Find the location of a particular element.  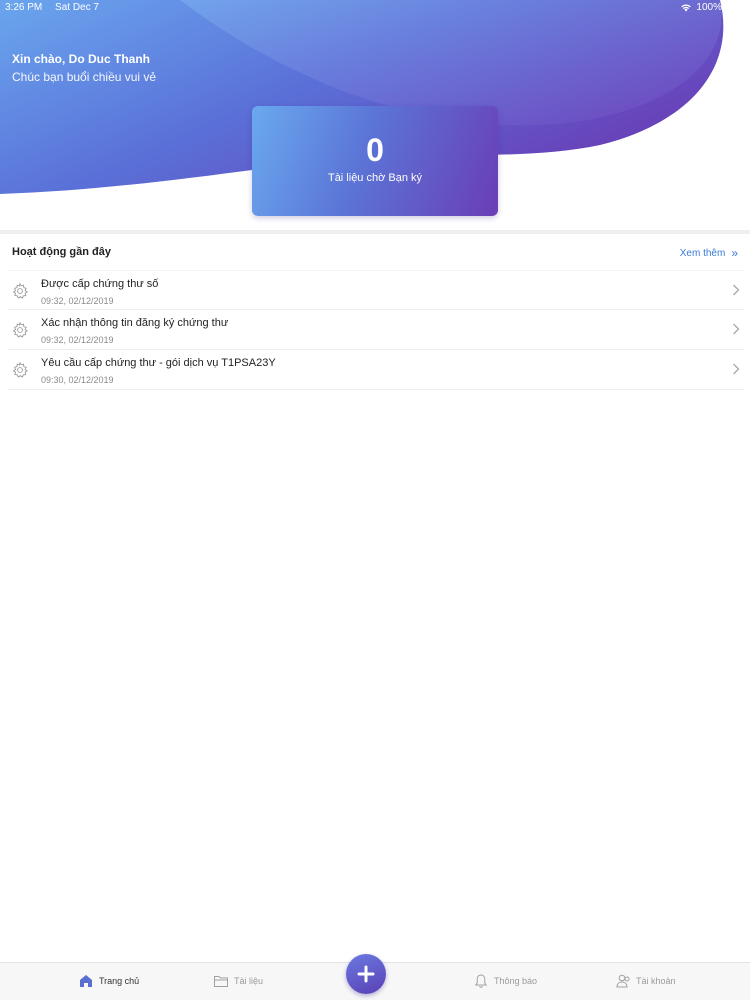

pending-label: Tài liệu chờ Bạn ký is located at coordinates (375, 178).